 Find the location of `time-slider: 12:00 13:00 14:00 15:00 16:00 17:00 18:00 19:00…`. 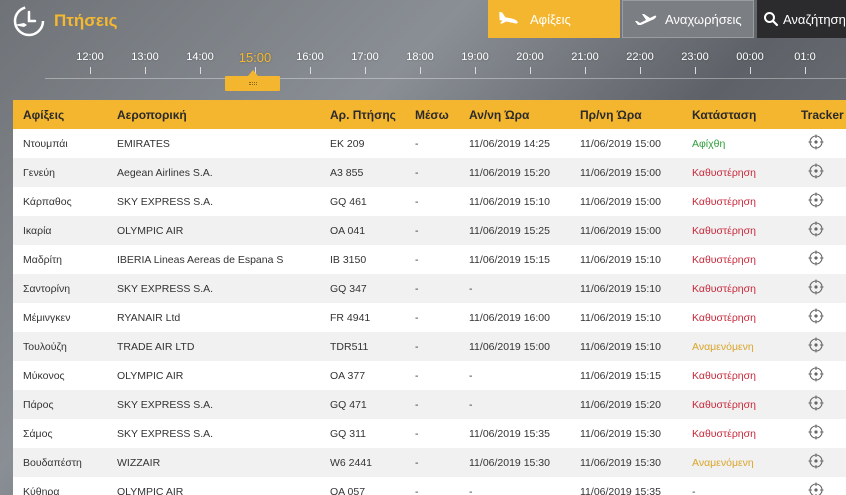

time-slider: 12:00 13:00 14:00 15:00 16:00 17:00 18:00 19:00… is located at coordinates (423, 70).